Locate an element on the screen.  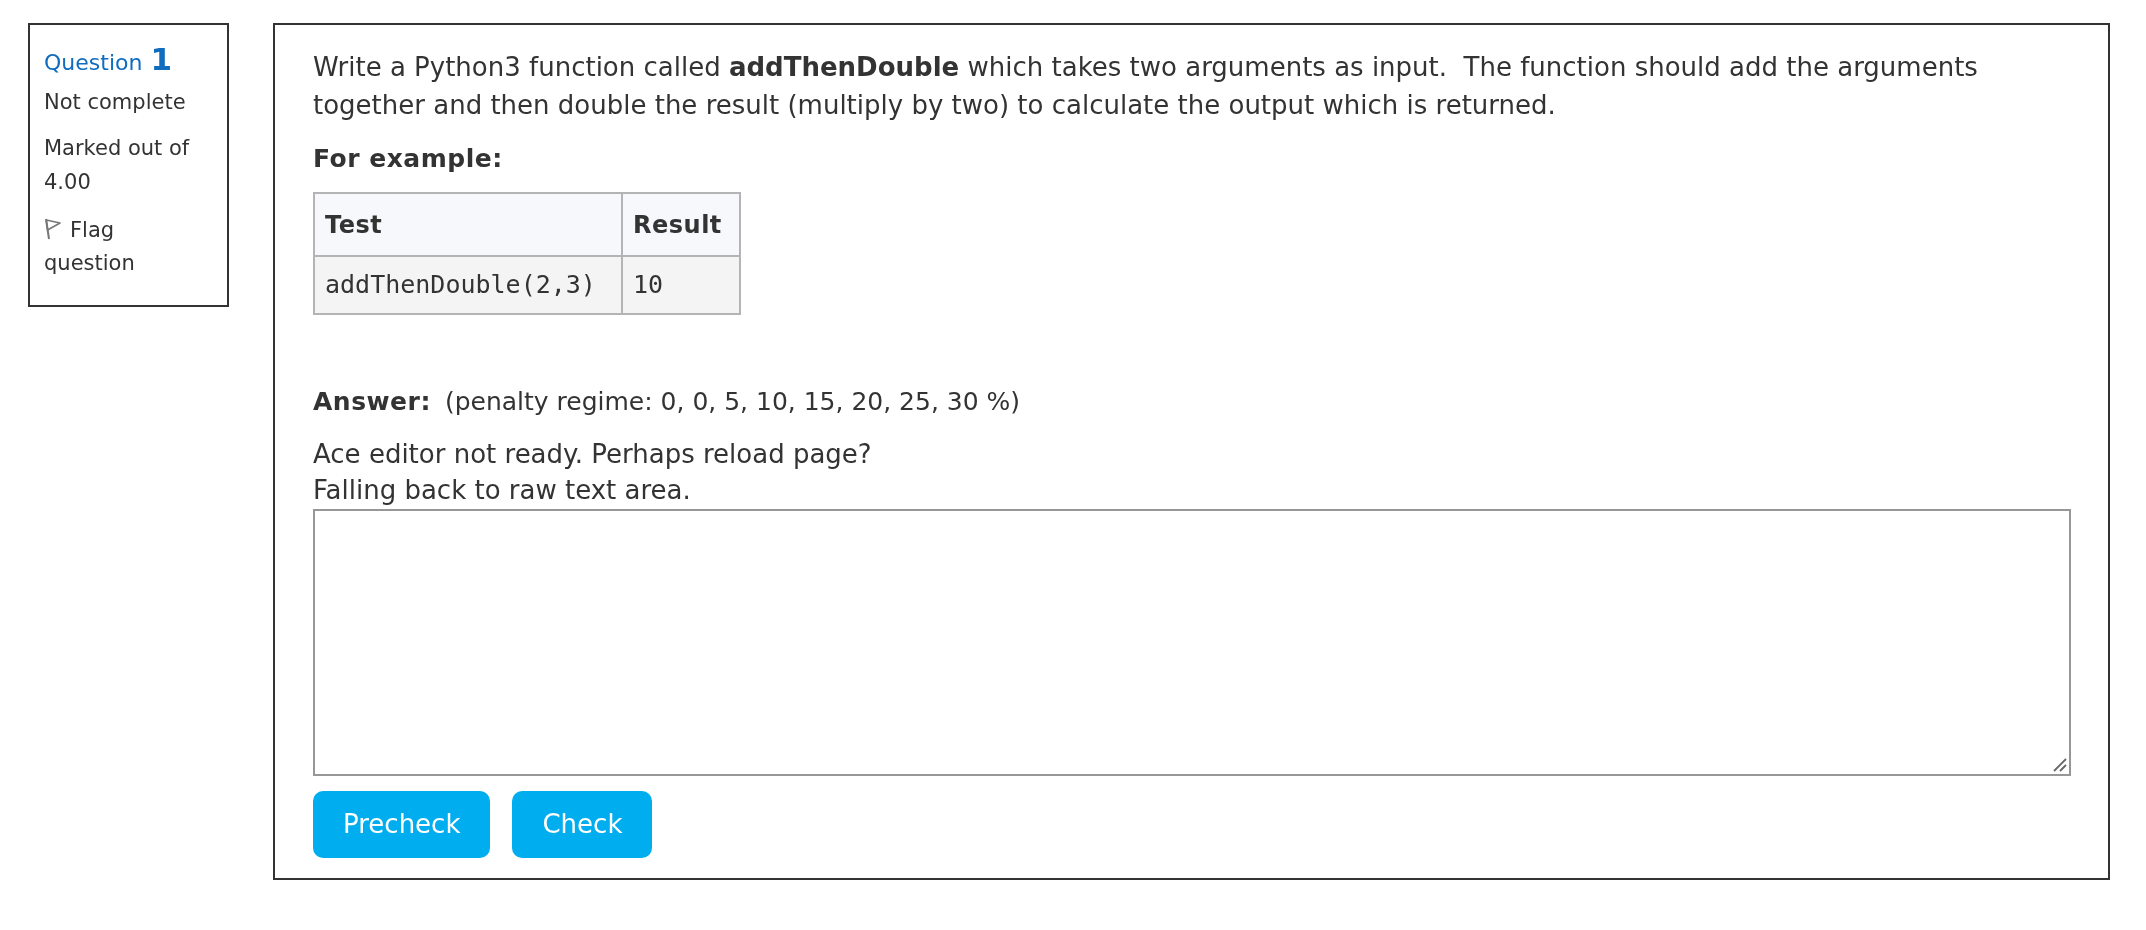
completion-status: Not complete is located at coordinates (115, 102).